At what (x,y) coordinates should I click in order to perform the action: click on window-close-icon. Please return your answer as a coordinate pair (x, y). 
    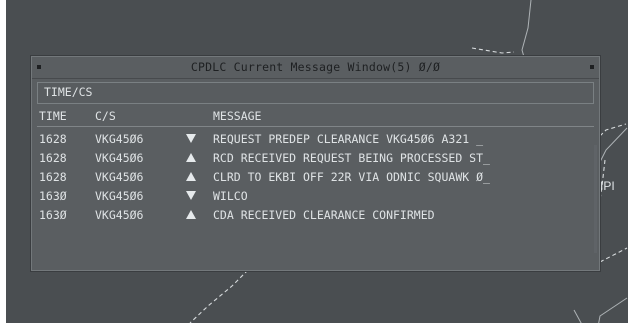
    Looking at the image, I should click on (592, 67).